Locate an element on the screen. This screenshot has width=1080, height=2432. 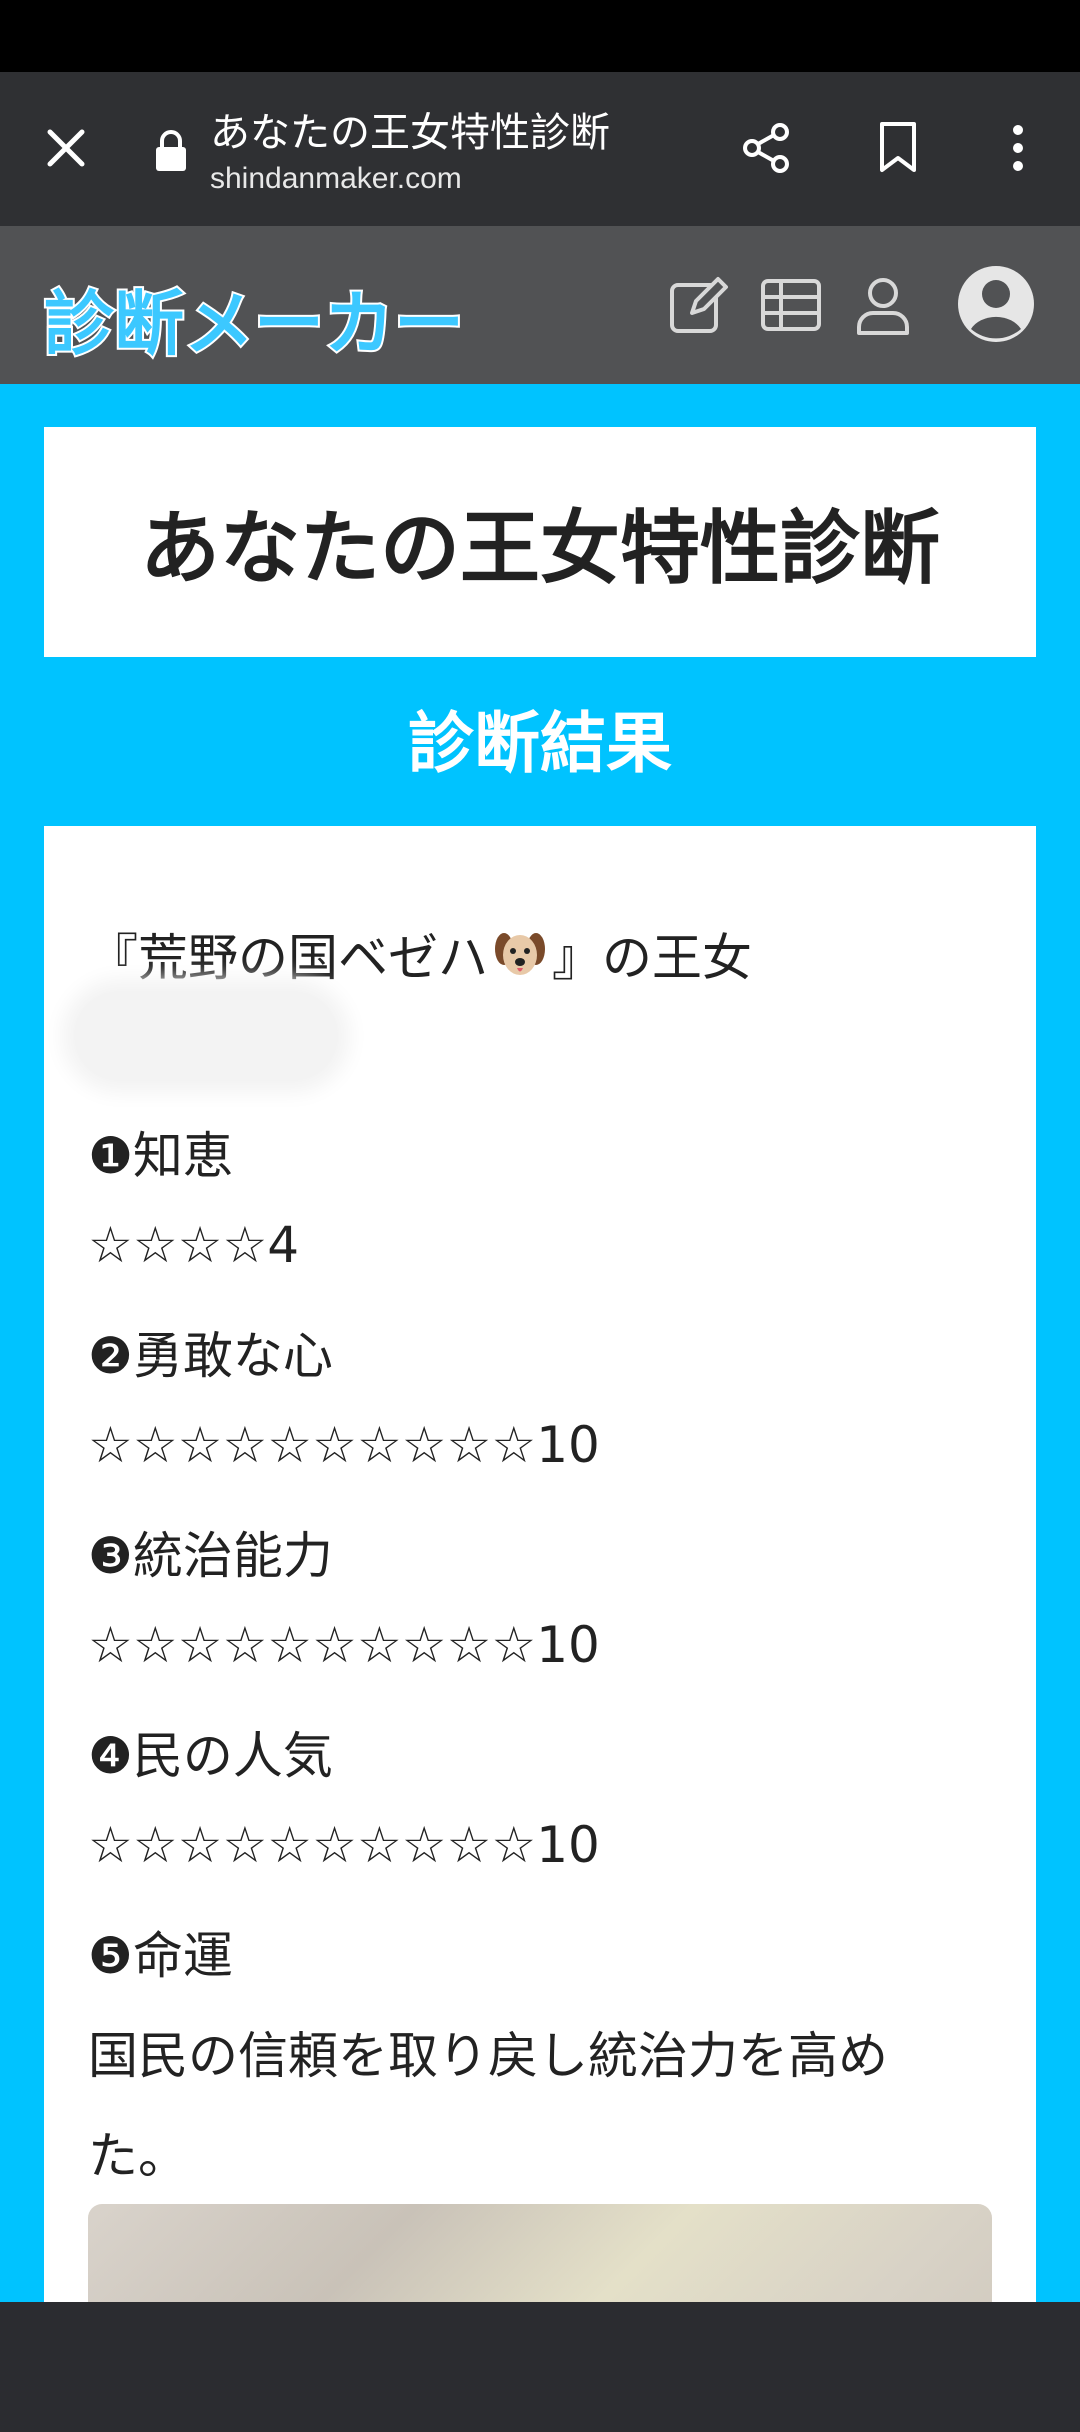
share-icon is located at coordinates (766, 148).